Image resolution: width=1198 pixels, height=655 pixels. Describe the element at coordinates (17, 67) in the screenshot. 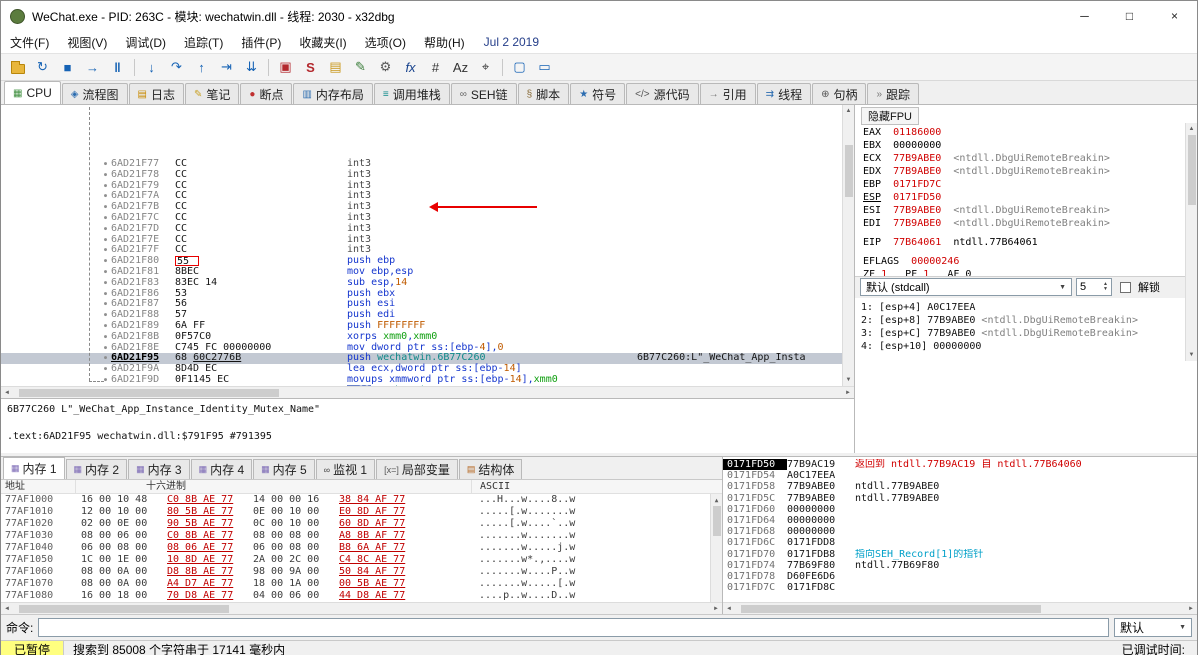

I see `open-file-icon` at that location.